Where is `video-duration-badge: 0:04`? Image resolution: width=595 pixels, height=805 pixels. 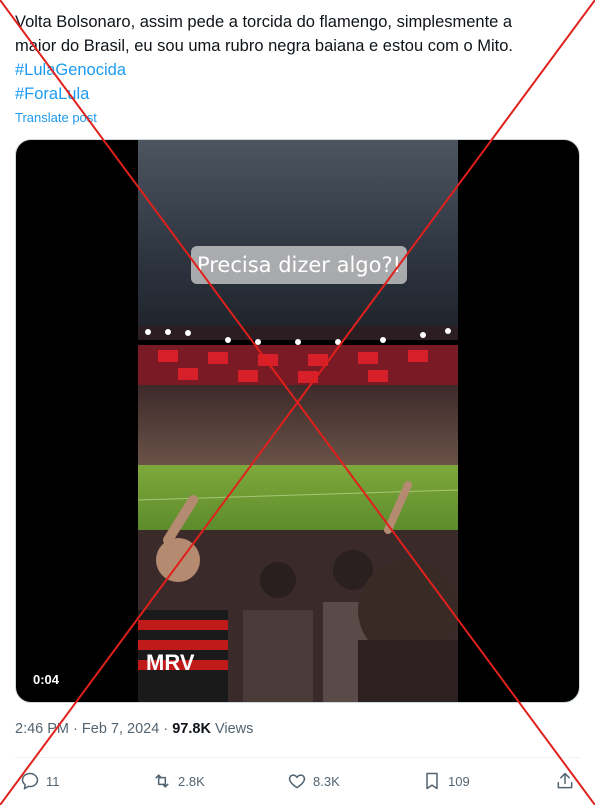 video-duration-badge: 0:04 is located at coordinates (46, 680).